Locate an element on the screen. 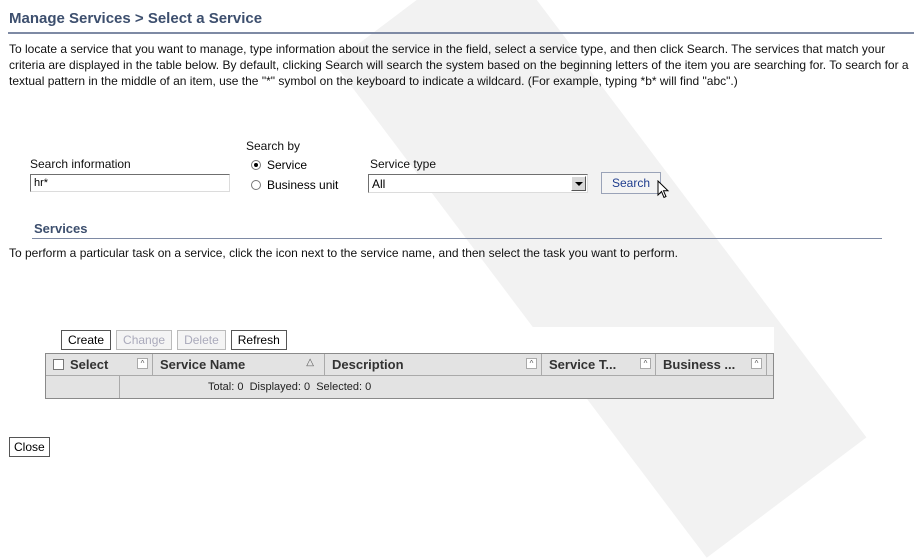  footer-spacer is located at coordinates (83, 387).